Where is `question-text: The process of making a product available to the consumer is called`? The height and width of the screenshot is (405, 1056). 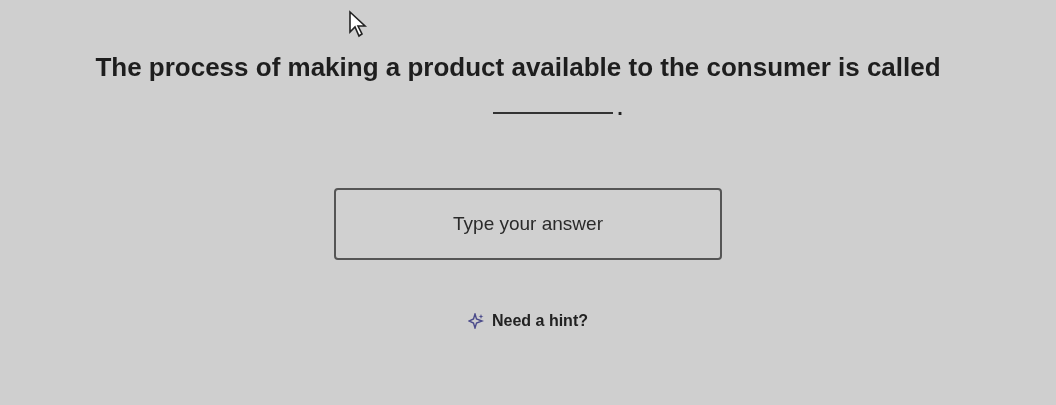
question-text: The process of making a product available to the consumer is called is located at coordinates (518, 67).